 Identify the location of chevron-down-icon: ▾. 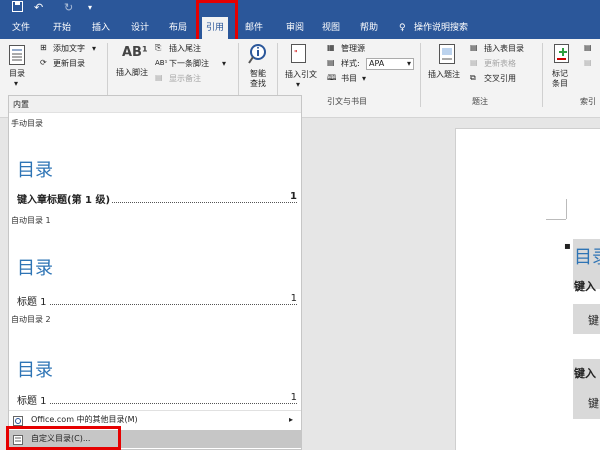
(408, 63).